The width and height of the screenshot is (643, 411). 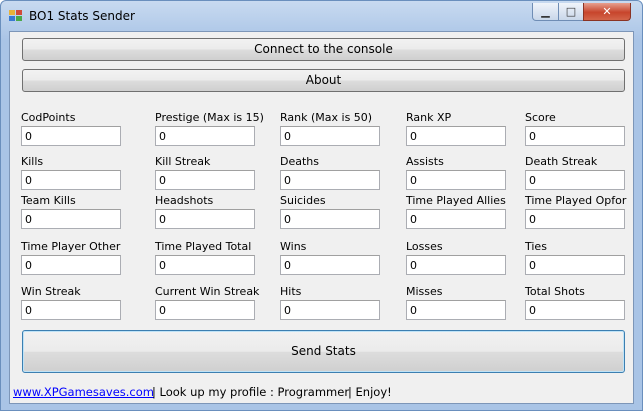 What do you see at coordinates (71, 310) in the screenshot?
I see `win-streak-input: 0` at bounding box center [71, 310].